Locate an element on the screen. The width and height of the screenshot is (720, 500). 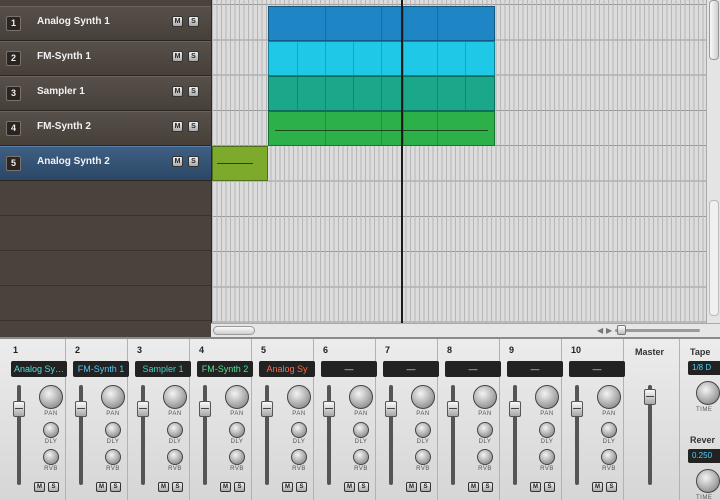
track-row-1: 1 Analog Synth 1 M S is located at coordinates (105, 23).